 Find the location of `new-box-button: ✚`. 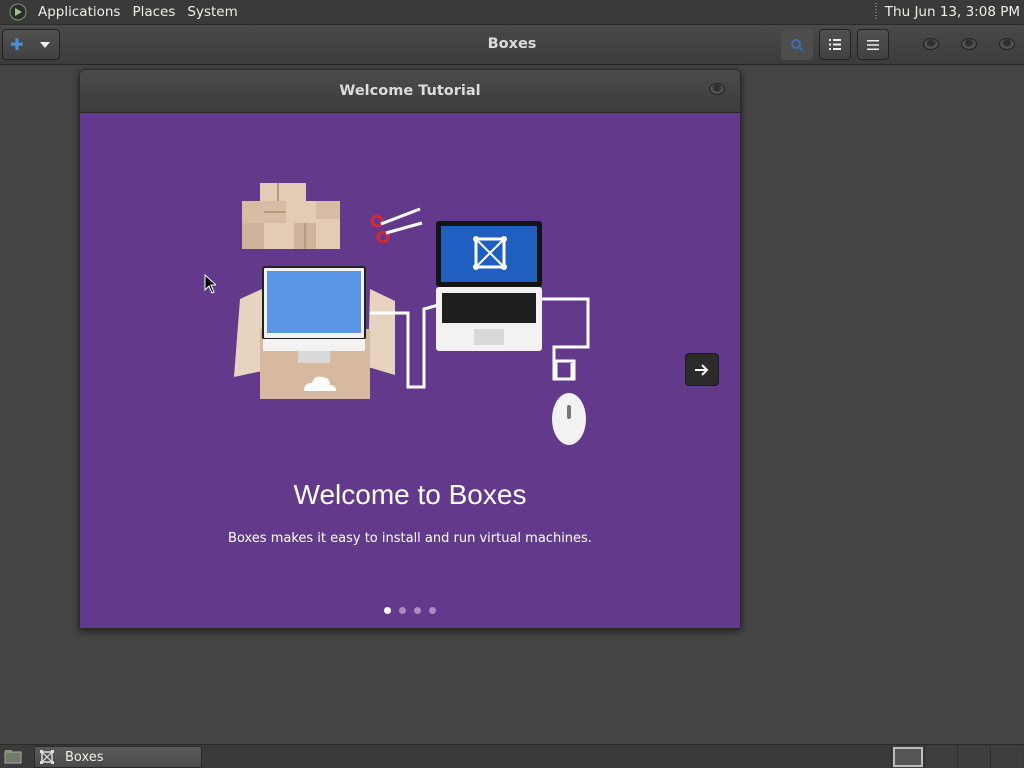

new-box-button: ✚ is located at coordinates (31, 44).